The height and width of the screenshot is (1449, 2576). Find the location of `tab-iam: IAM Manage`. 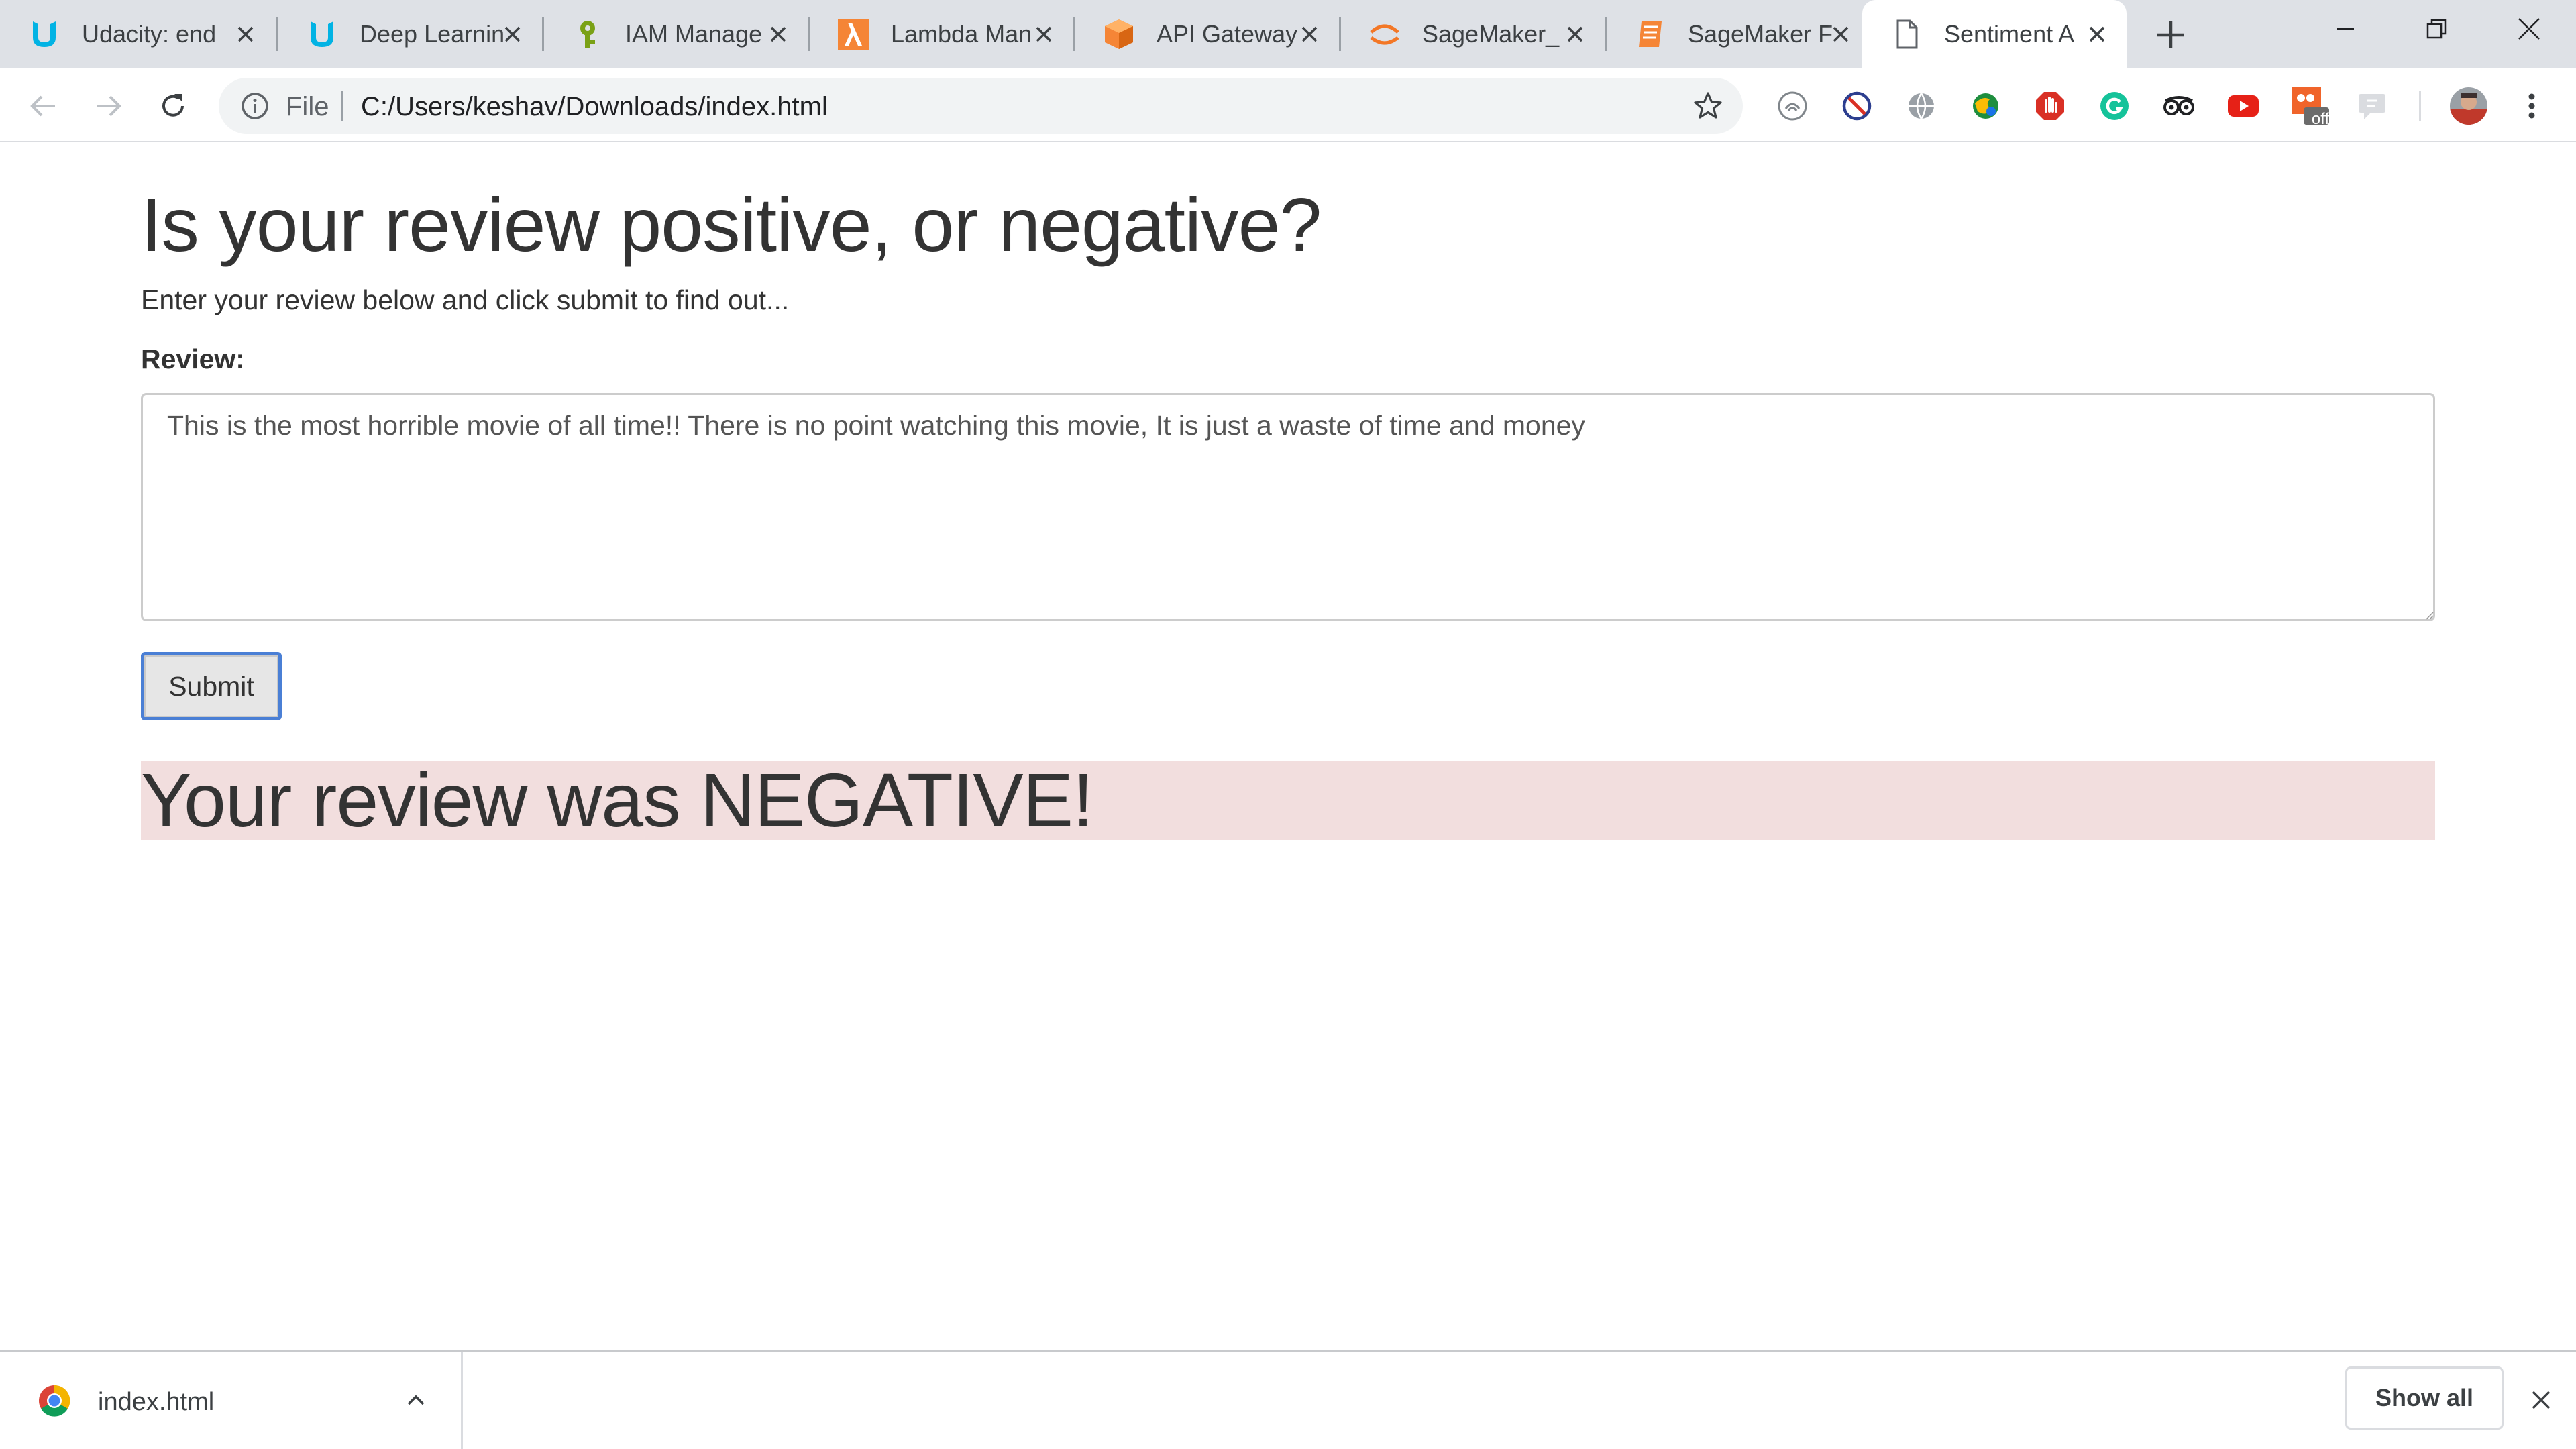

tab-iam: IAM Manage is located at coordinates (675, 34).